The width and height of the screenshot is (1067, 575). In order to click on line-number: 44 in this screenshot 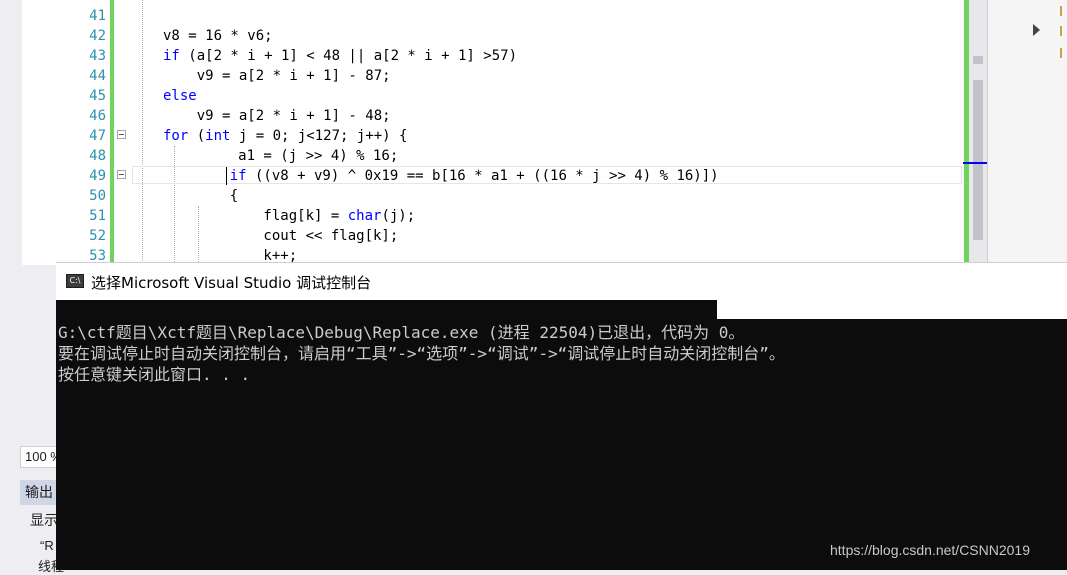, I will do `click(97, 76)`.